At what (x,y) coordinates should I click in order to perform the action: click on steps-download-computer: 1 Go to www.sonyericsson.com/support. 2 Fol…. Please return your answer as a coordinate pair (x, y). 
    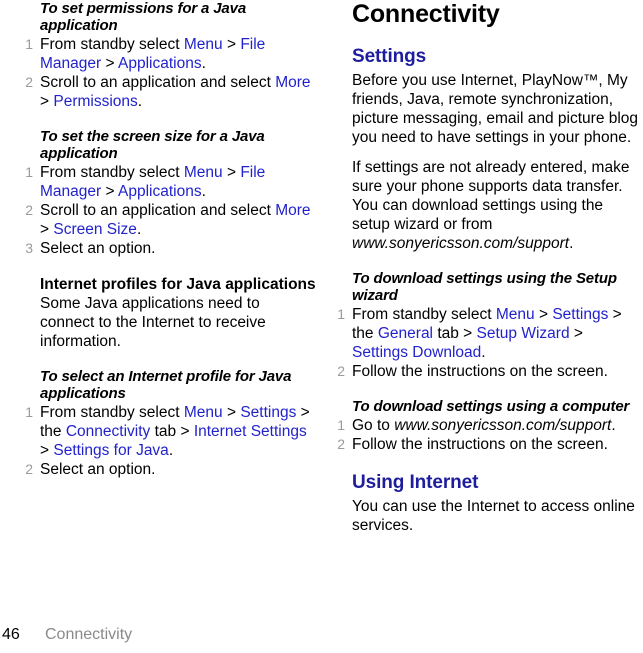
    Looking at the image, I should click on (486, 435).